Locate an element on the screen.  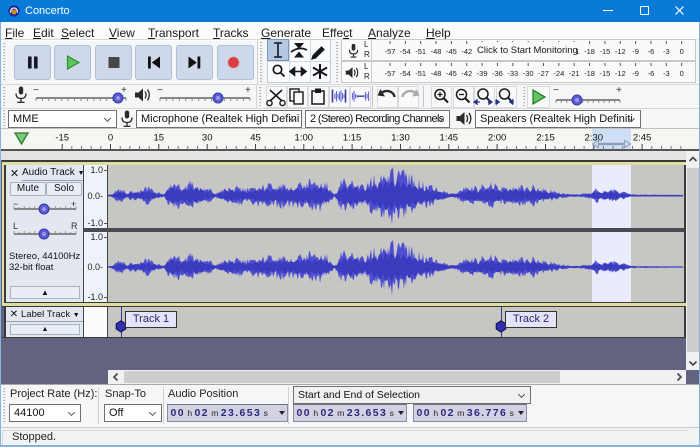
svg-text: -21 is located at coordinates (574, 73).